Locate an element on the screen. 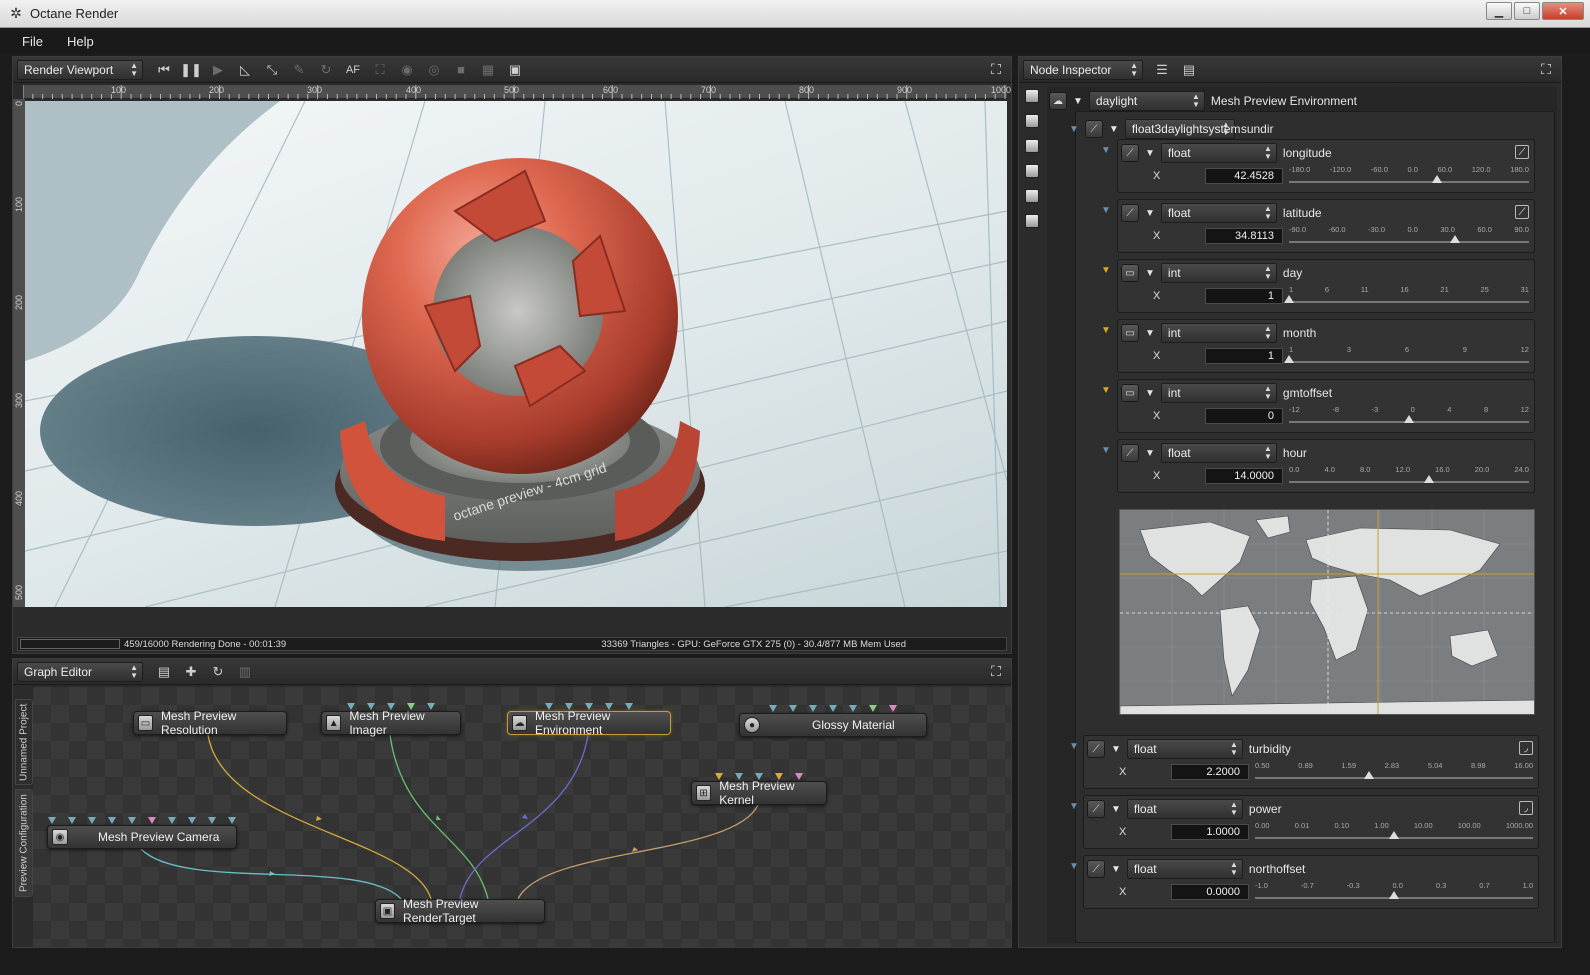  minimize-button: ▁ is located at coordinates (1499, 11).